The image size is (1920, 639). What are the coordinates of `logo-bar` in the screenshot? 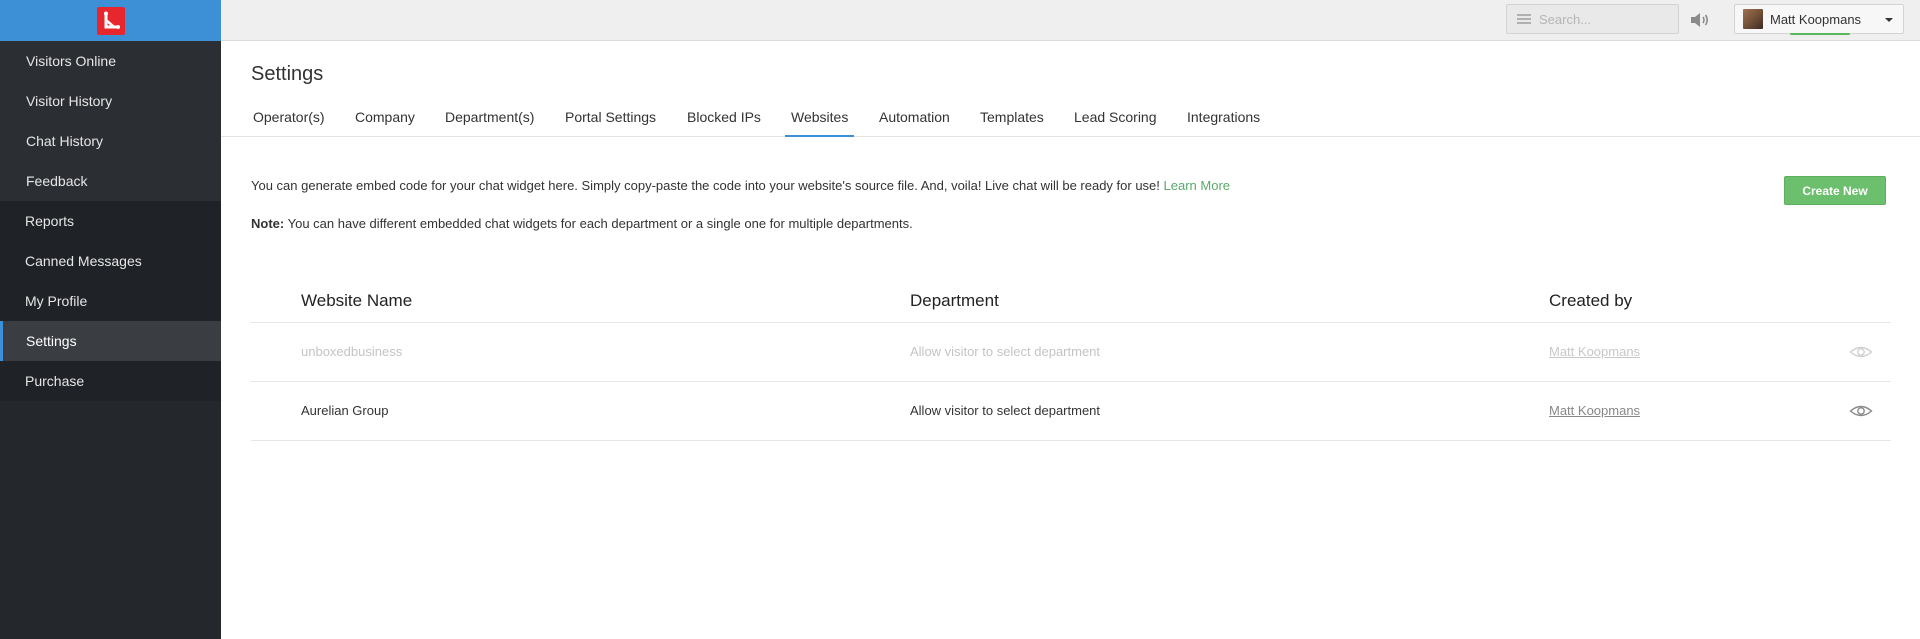 It's located at (110, 20).